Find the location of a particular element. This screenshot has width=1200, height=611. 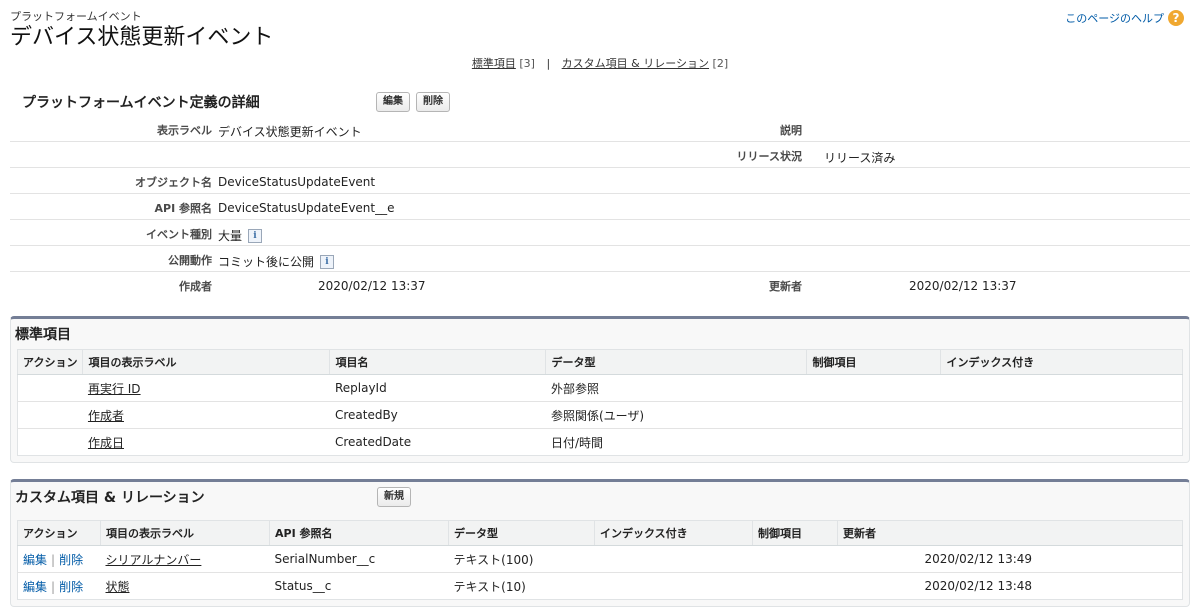

field-name-cell: ReplayId is located at coordinates (437, 388).